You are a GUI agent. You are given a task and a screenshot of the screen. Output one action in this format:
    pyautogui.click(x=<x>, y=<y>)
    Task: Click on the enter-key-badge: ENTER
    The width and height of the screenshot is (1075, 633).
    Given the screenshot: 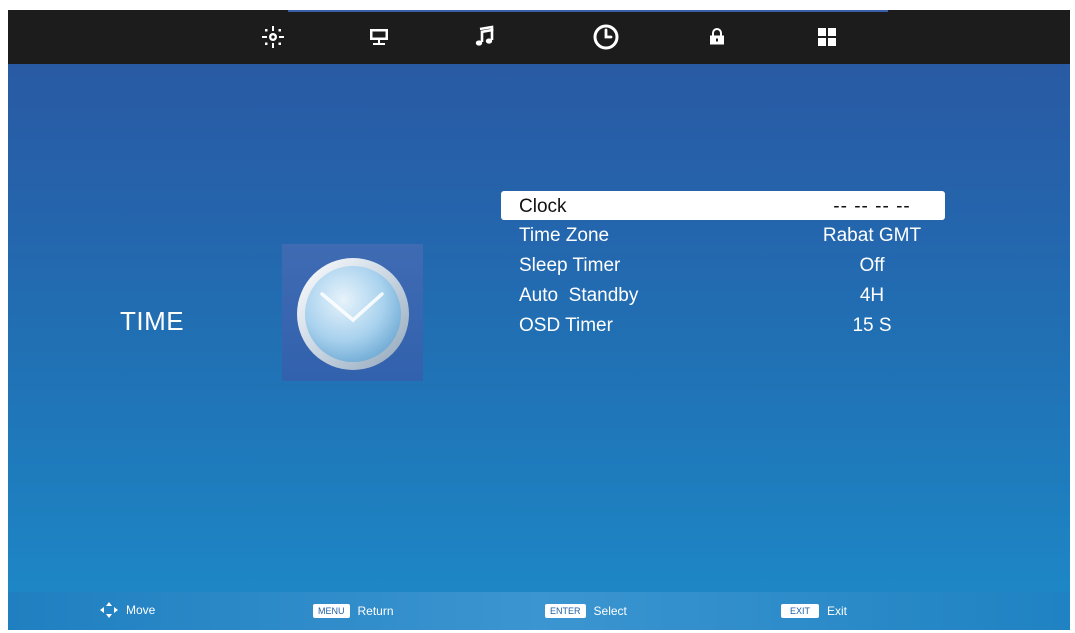 What is the action you would take?
    pyautogui.click(x=565, y=611)
    